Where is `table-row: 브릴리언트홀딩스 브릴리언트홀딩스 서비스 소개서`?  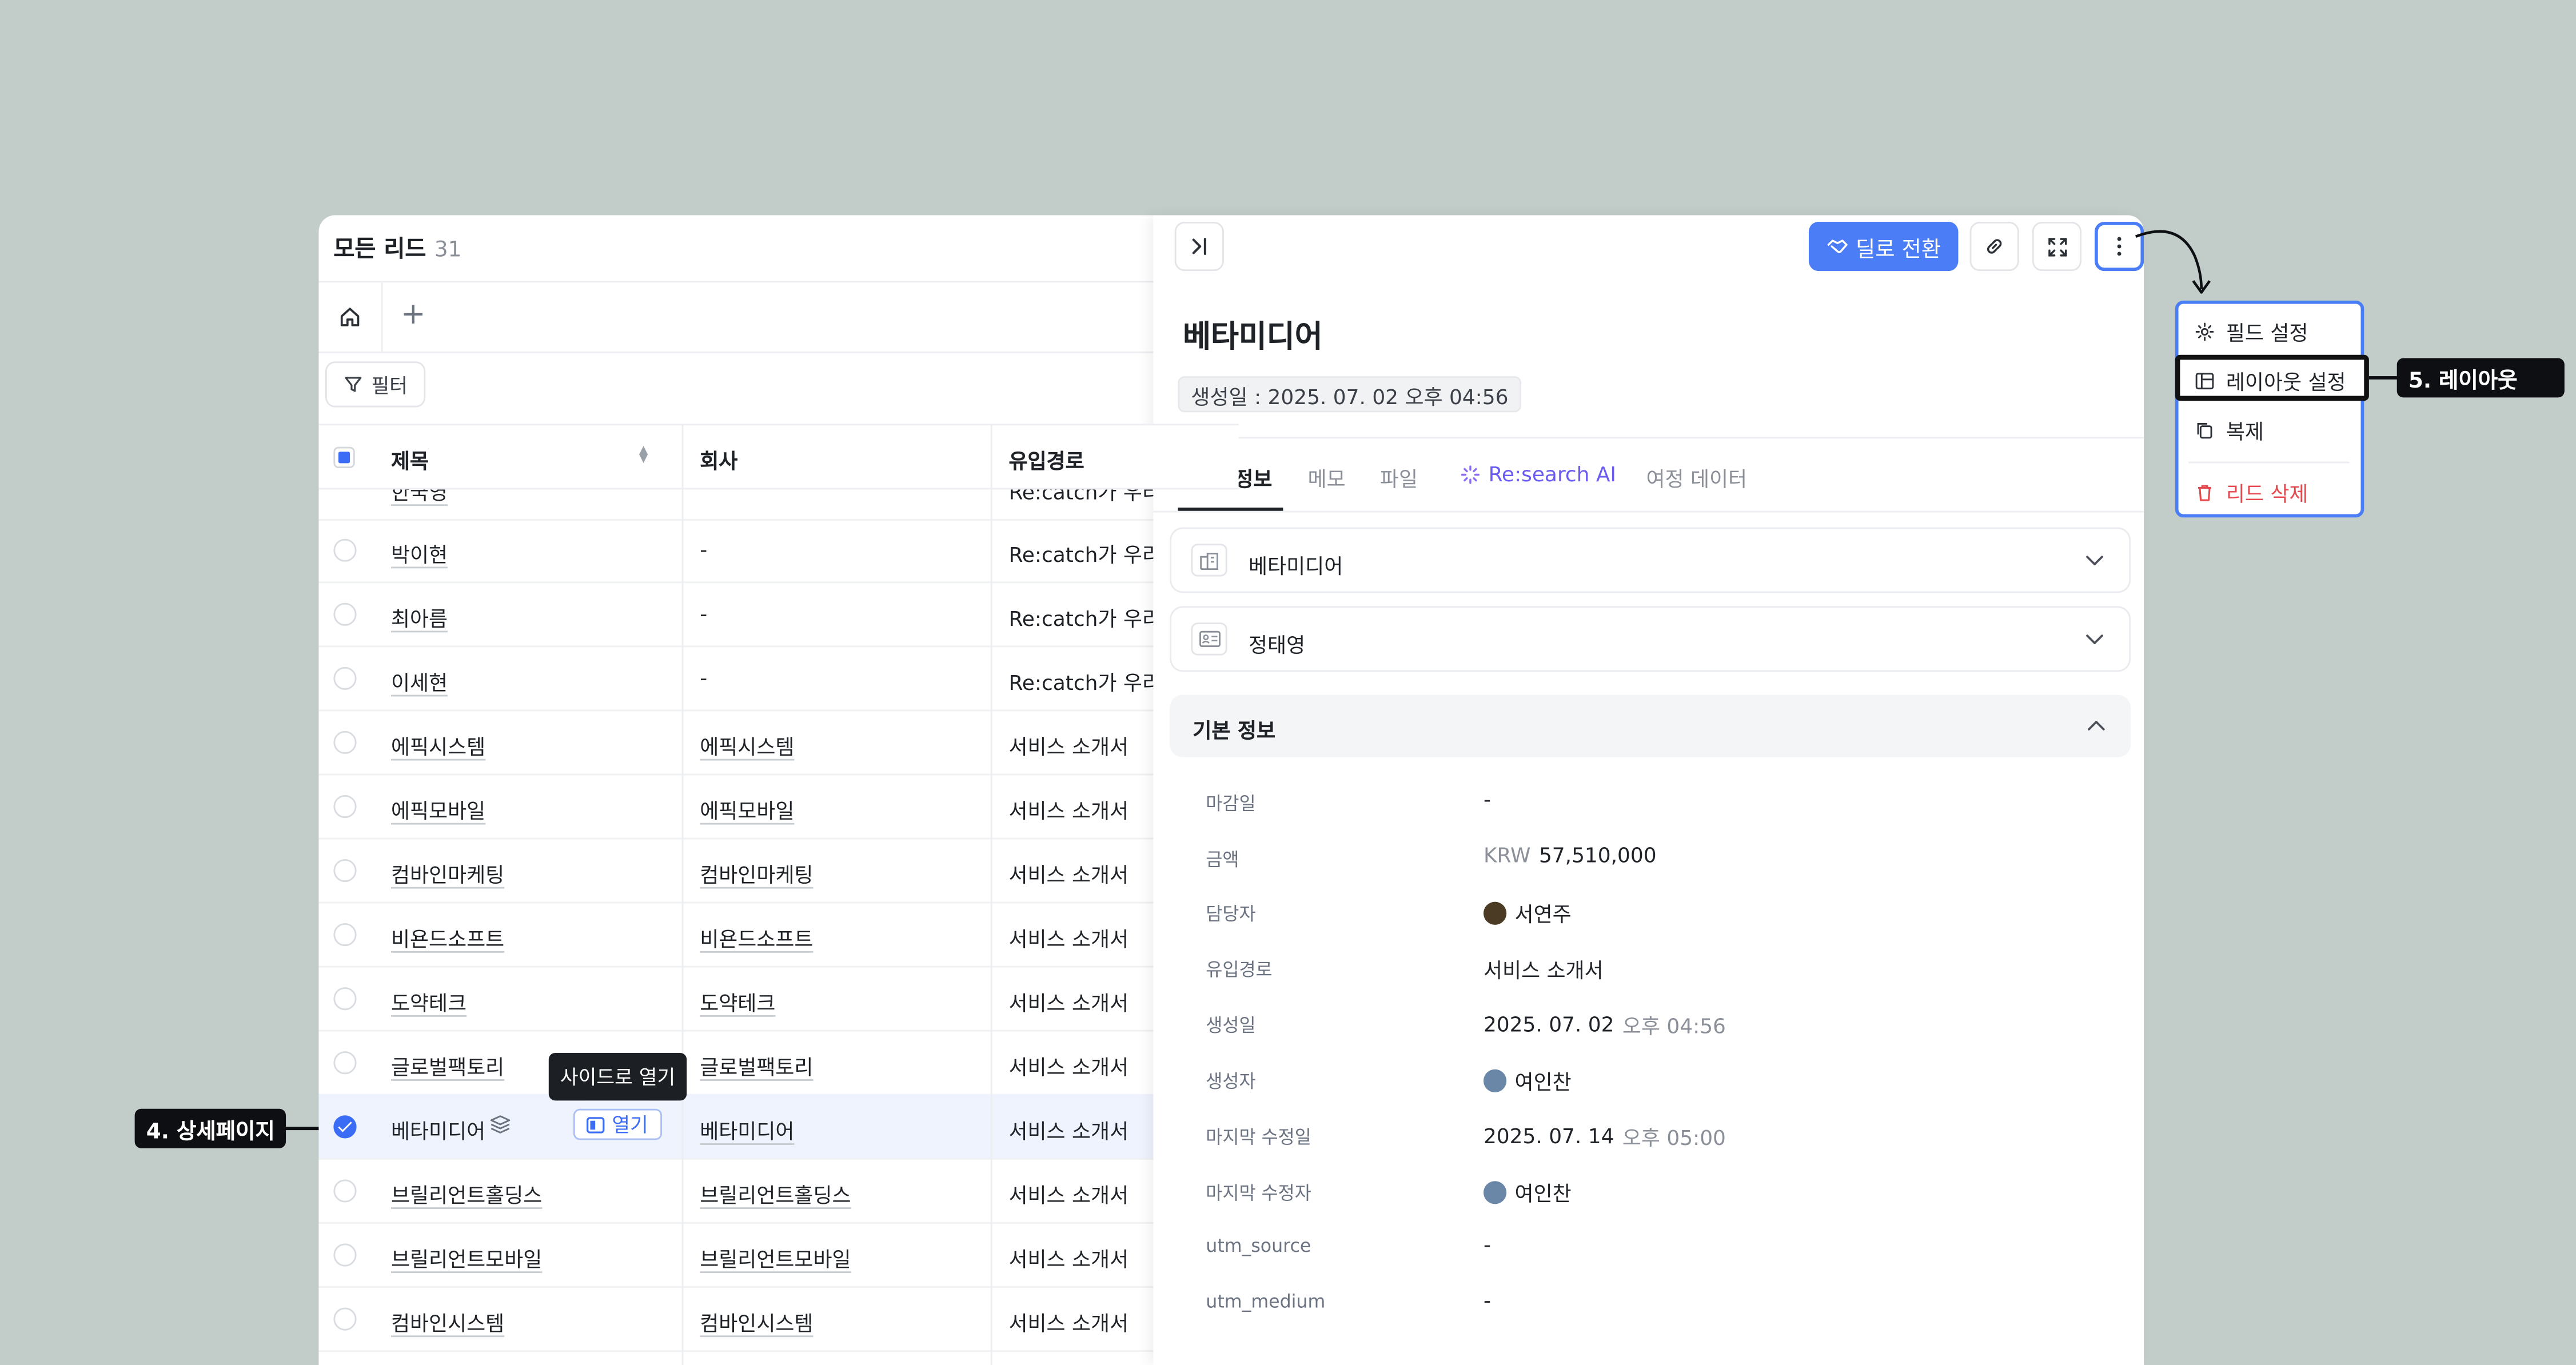 table-row: 브릴리언트홀딩스 브릴리언트홀딩스 서비스 소개서 is located at coordinates (779, 1191).